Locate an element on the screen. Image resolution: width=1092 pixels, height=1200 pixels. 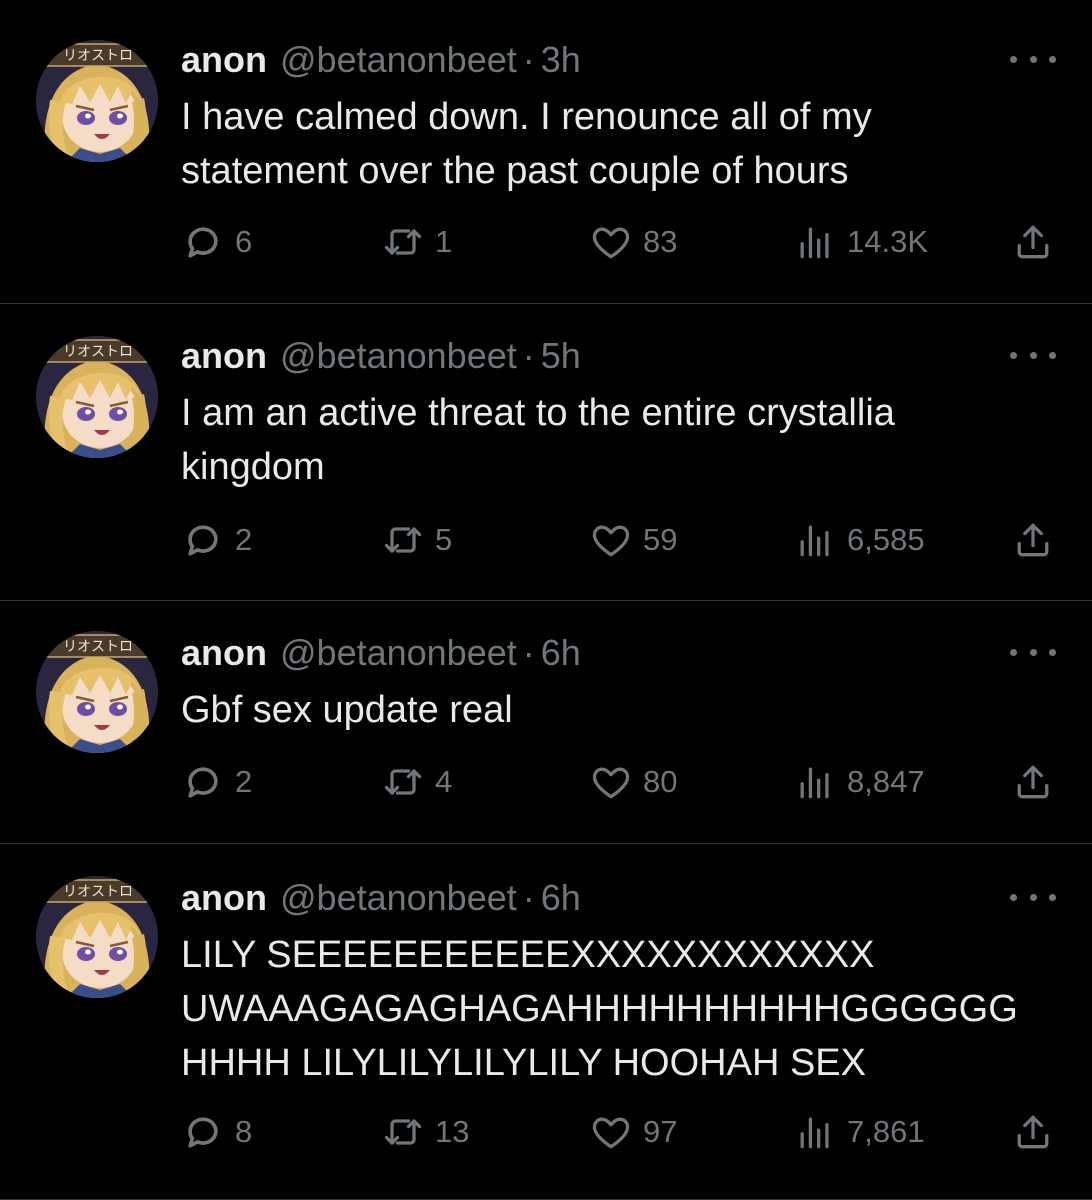
view-count: 8,847 is located at coordinates (886, 781).